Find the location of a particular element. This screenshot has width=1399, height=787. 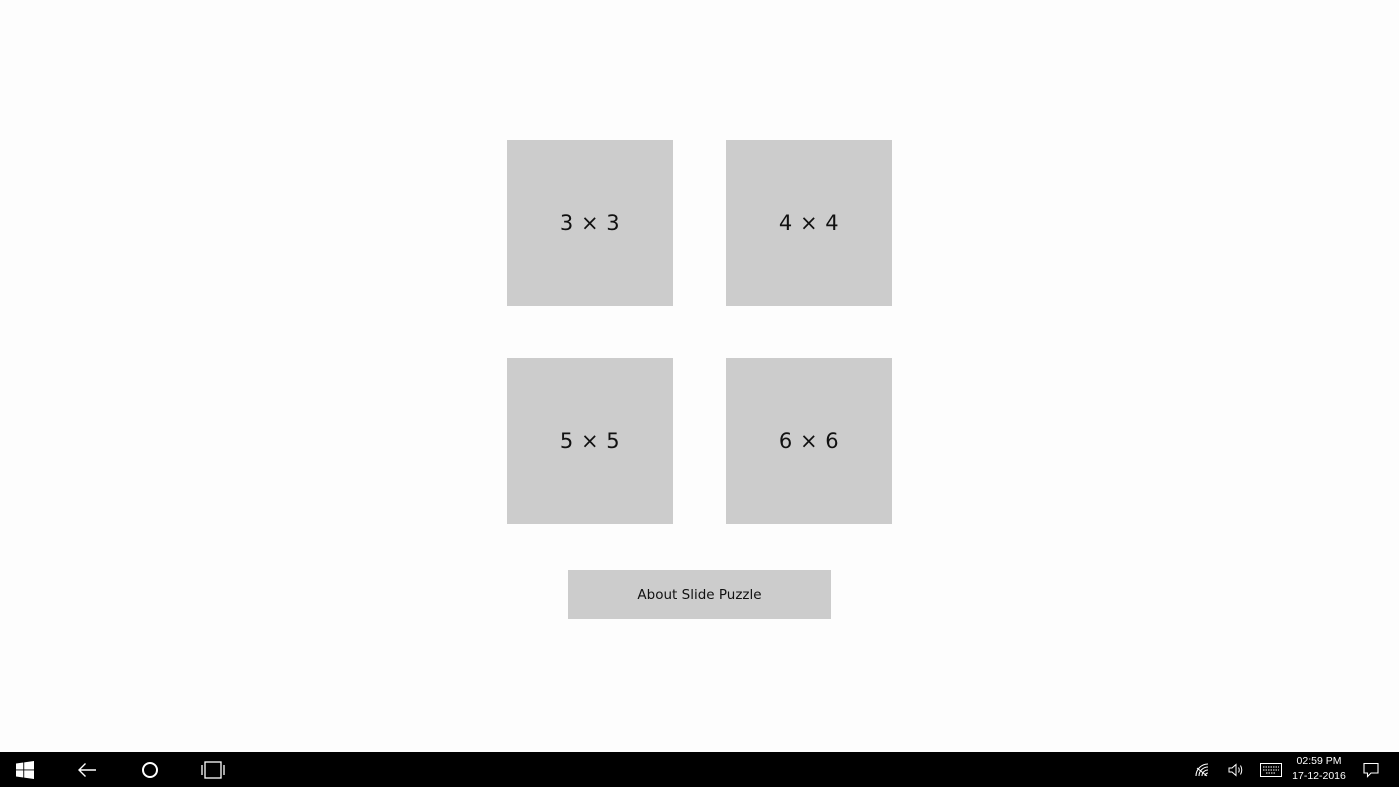

taskbar-clock: 02:59 PM 17-12-2016 is located at coordinates (1319, 769).